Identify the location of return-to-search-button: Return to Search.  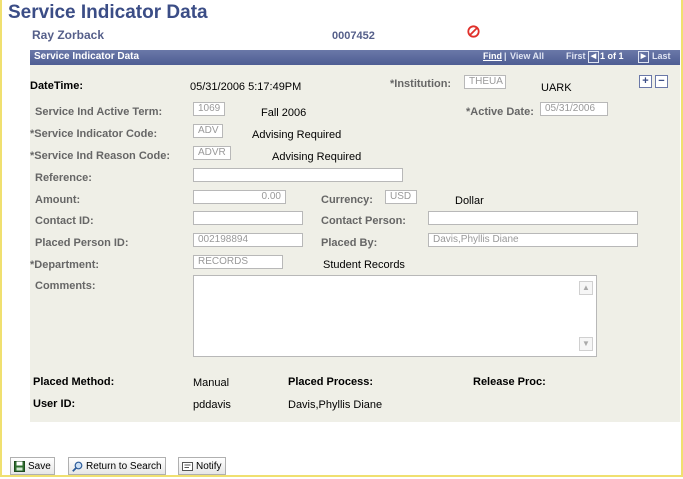
(117, 466).